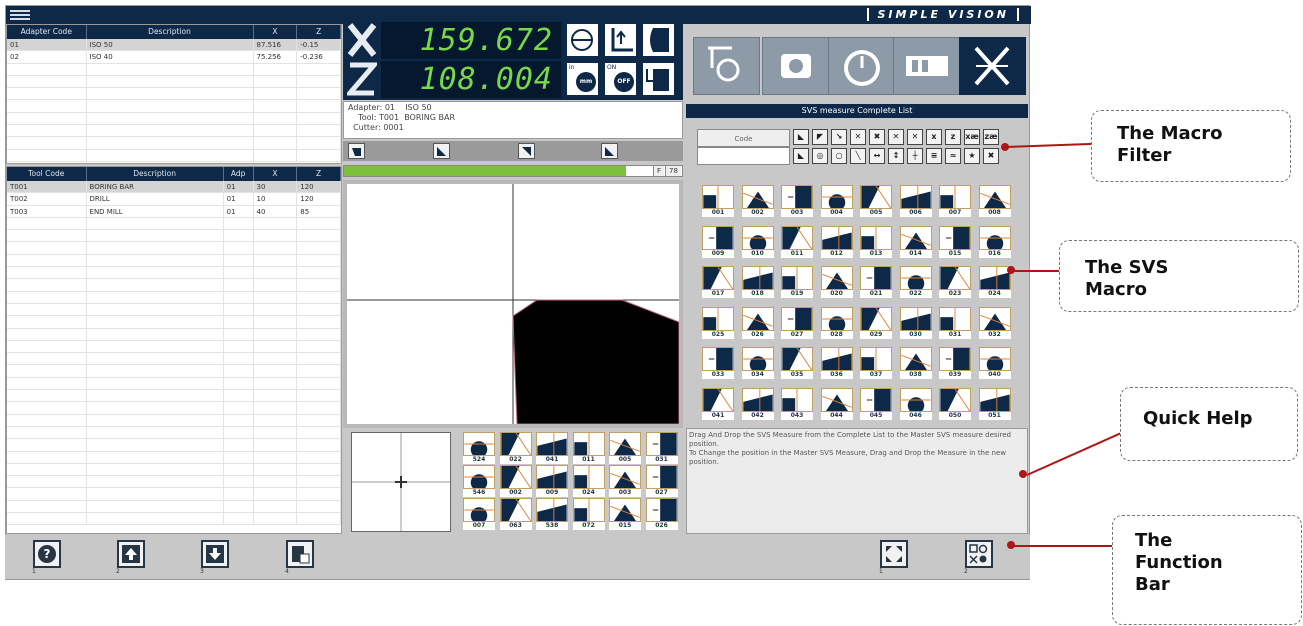  I want to click on table-row: T001 BORING BAR 01 30 120, so click(174, 187).